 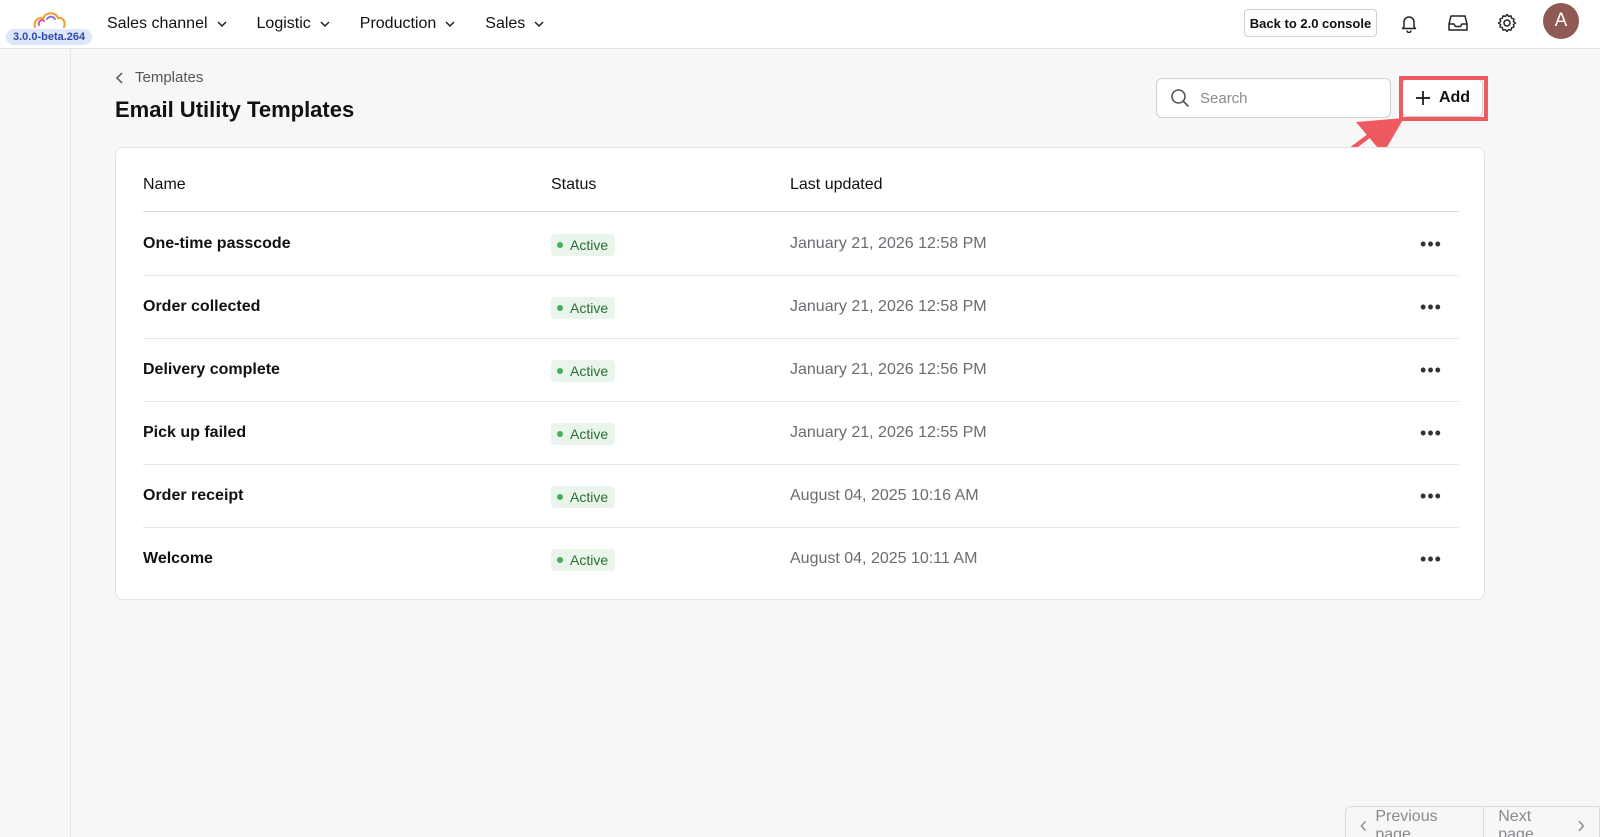 What do you see at coordinates (1541, 822) in the screenshot?
I see `next-page-button: Next page` at bounding box center [1541, 822].